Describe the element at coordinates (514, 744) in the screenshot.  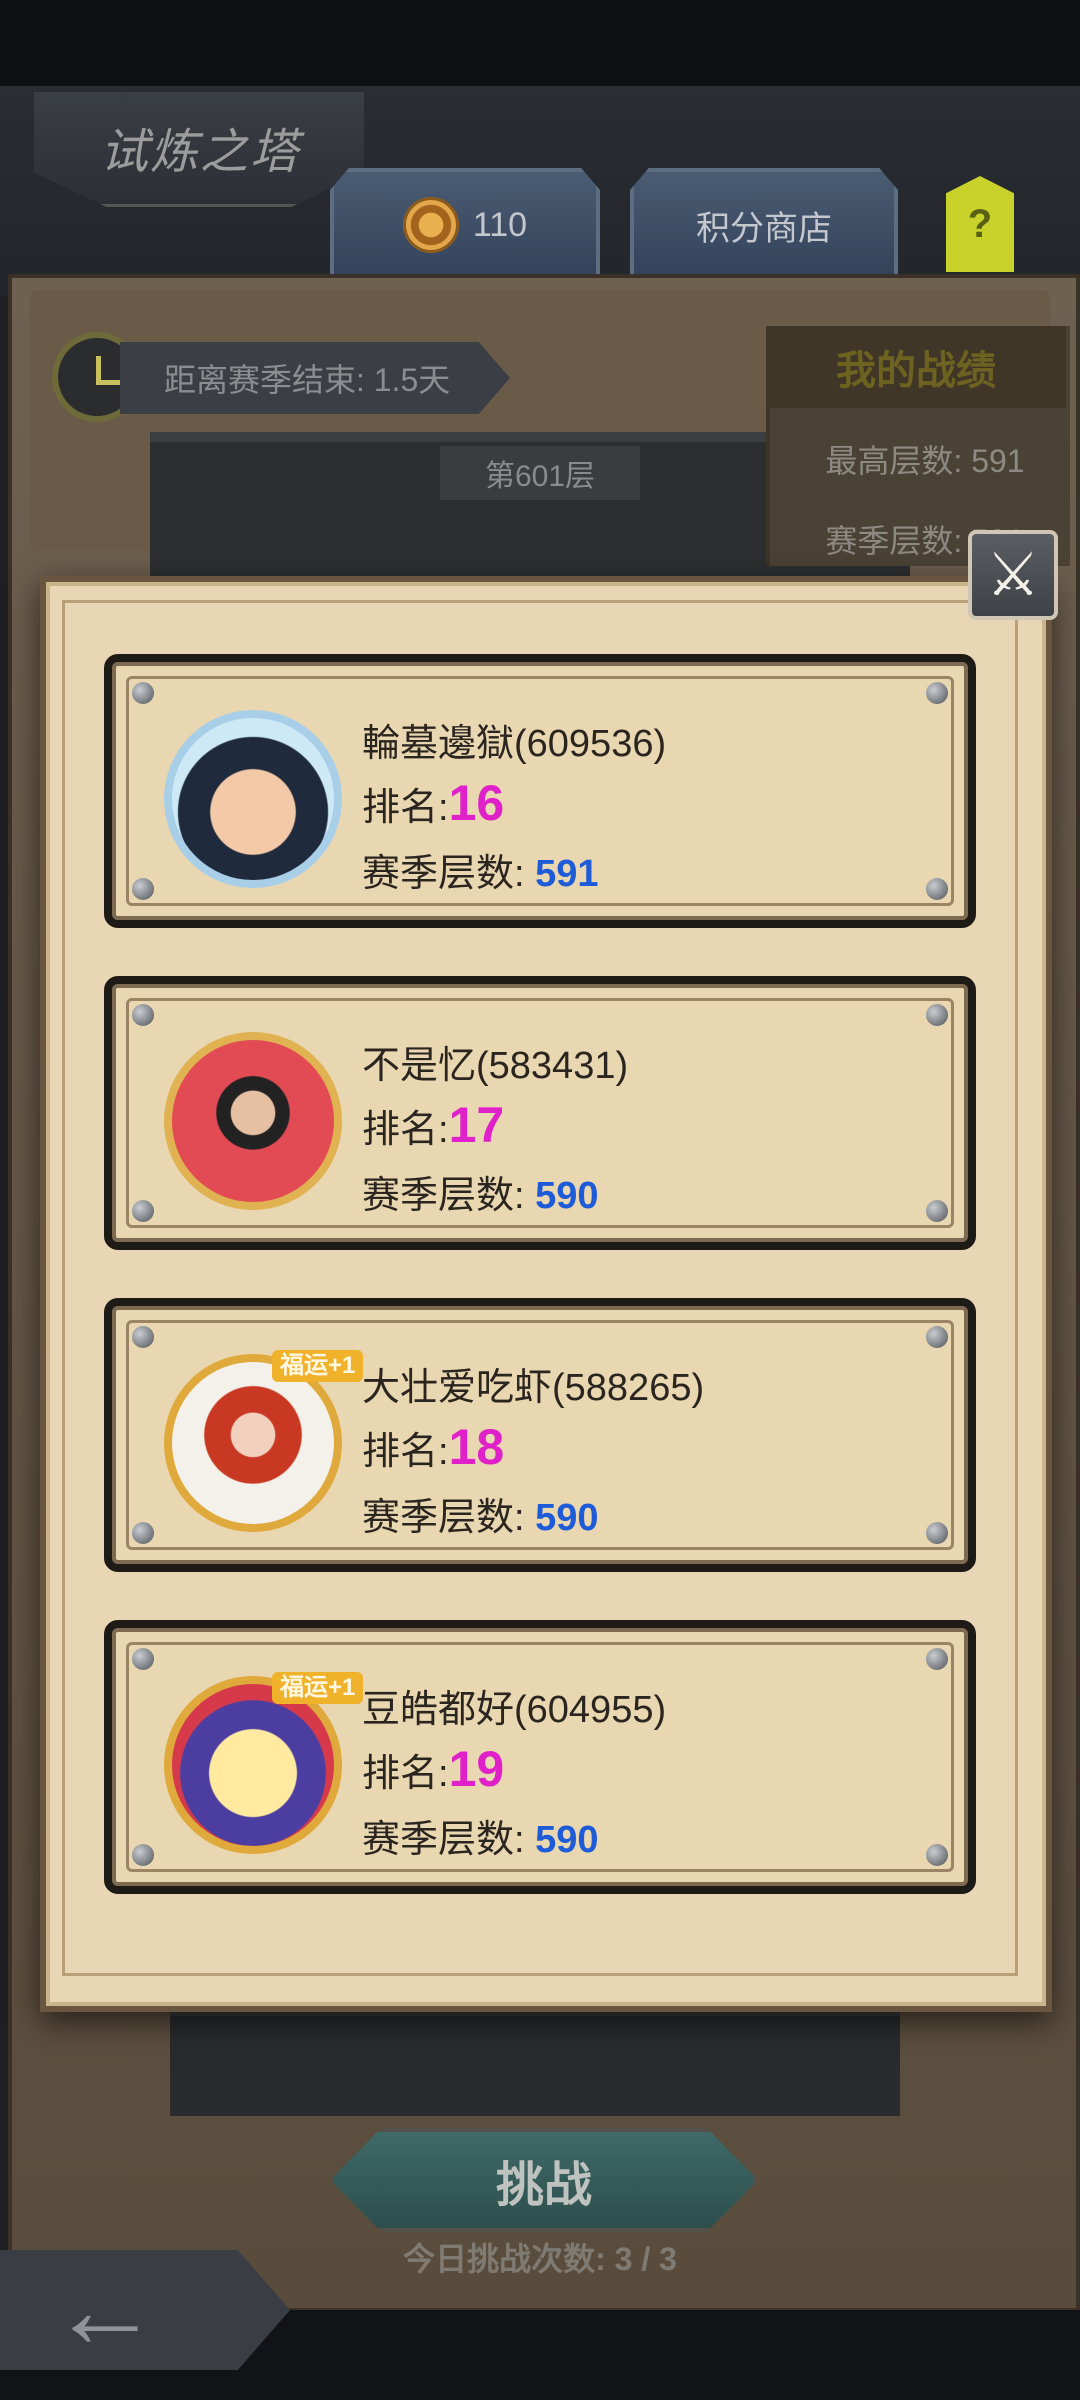
I see `player-name: 輪墓邊獄(609536)` at that location.